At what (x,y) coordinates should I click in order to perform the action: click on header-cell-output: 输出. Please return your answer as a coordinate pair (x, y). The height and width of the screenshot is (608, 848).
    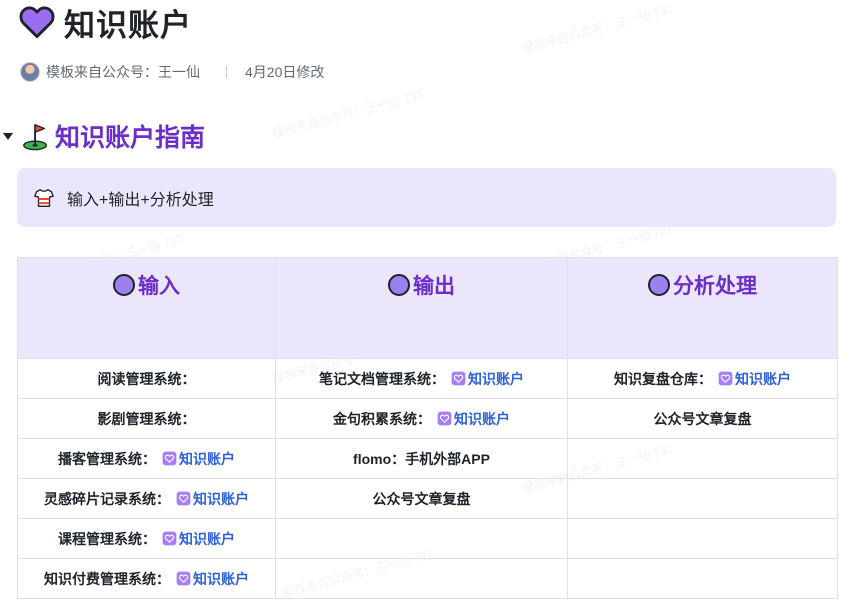
    Looking at the image, I should click on (421, 308).